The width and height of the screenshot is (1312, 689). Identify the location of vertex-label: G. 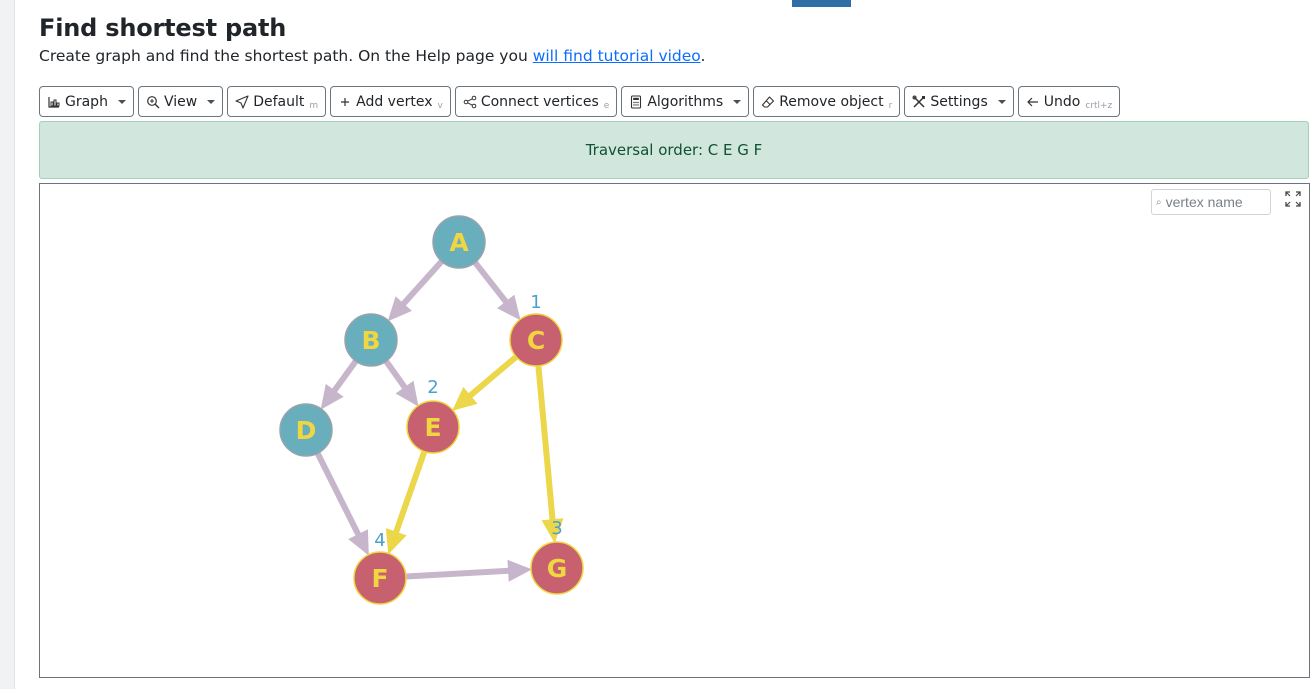
(557, 568).